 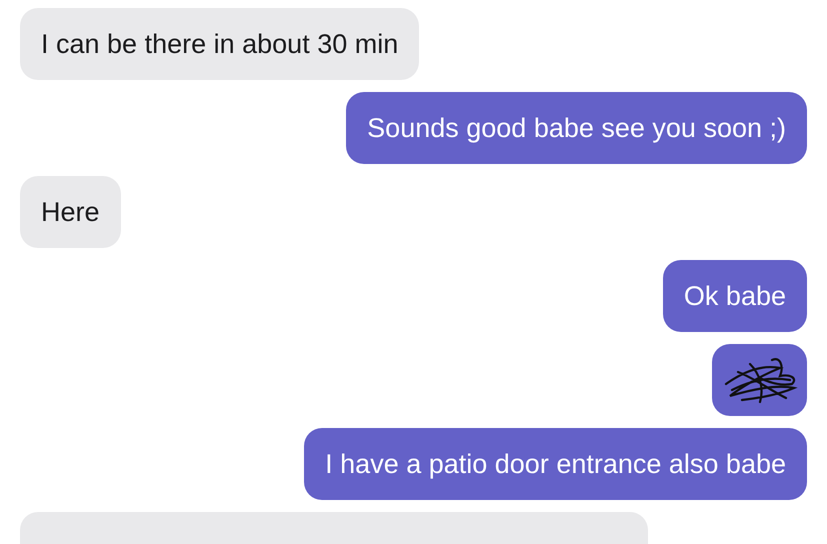 I want to click on message-bubble: I have a patio door entrance also babe, so click(x=555, y=464).